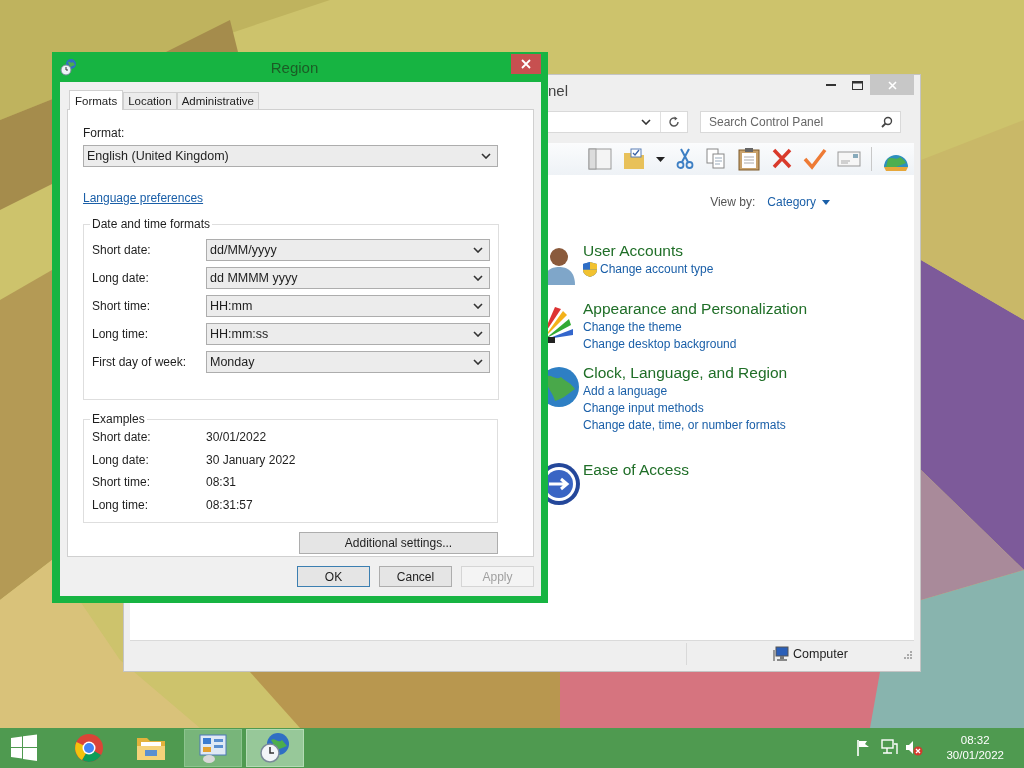  Describe the element at coordinates (800, 122) in the screenshot. I see `search-field: Search Control Panel` at that location.